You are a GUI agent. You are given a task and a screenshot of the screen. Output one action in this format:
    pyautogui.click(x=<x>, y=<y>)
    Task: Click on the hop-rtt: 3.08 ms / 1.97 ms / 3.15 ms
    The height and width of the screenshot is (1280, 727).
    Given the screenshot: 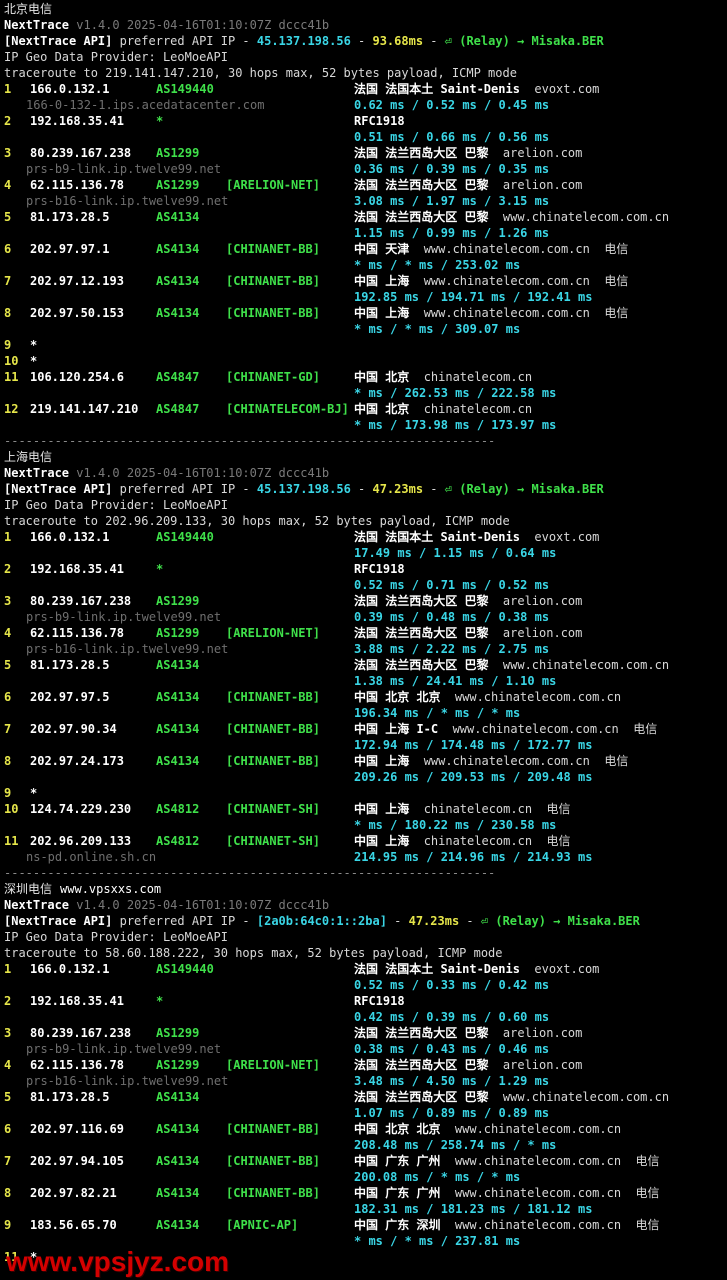 What is the action you would take?
    pyautogui.click(x=452, y=201)
    